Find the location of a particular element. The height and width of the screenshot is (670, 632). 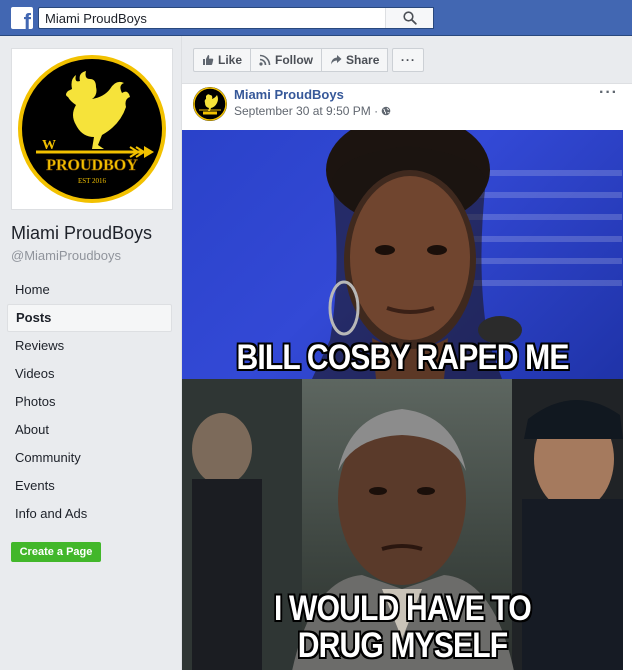

search-icon is located at coordinates (409, 18).